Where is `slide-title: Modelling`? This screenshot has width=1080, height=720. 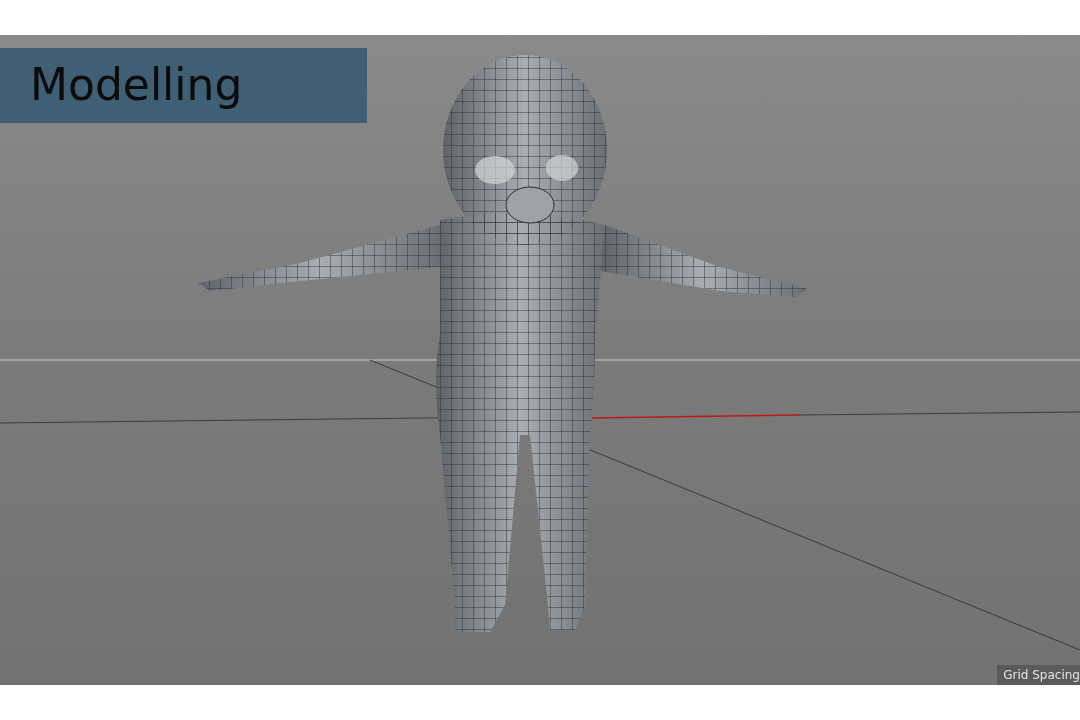
slide-title: Modelling is located at coordinates (183, 85).